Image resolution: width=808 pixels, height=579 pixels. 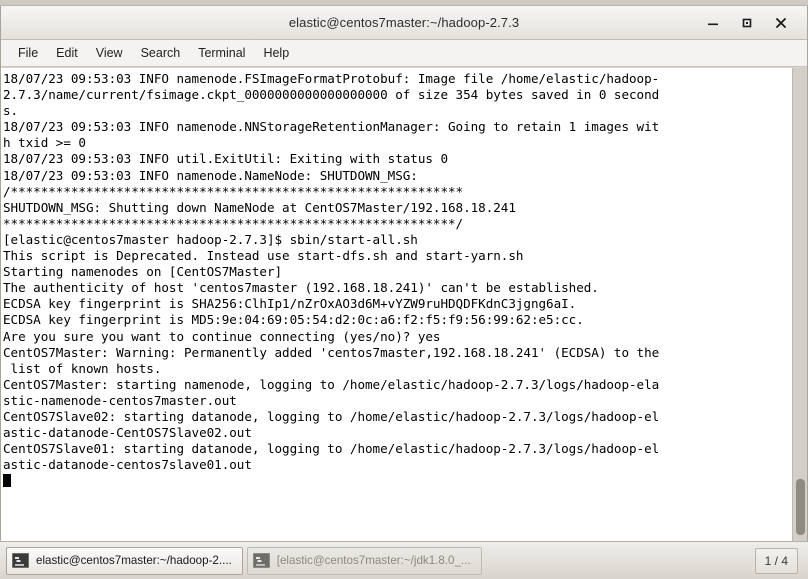 What do you see at coordinates (800, 507) in the screenshot?
I see `scrollbar-thumb` at bounding box center [800, 507].